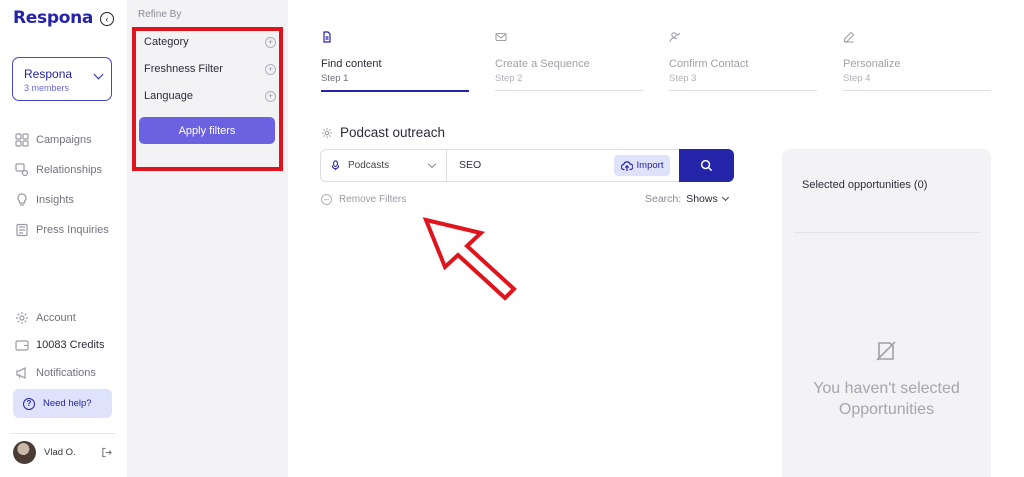 The image size is (1024, 477). Describe the element at coordinates (210, 96) in the screenshot. I see `filter-language: Language +` at that location.